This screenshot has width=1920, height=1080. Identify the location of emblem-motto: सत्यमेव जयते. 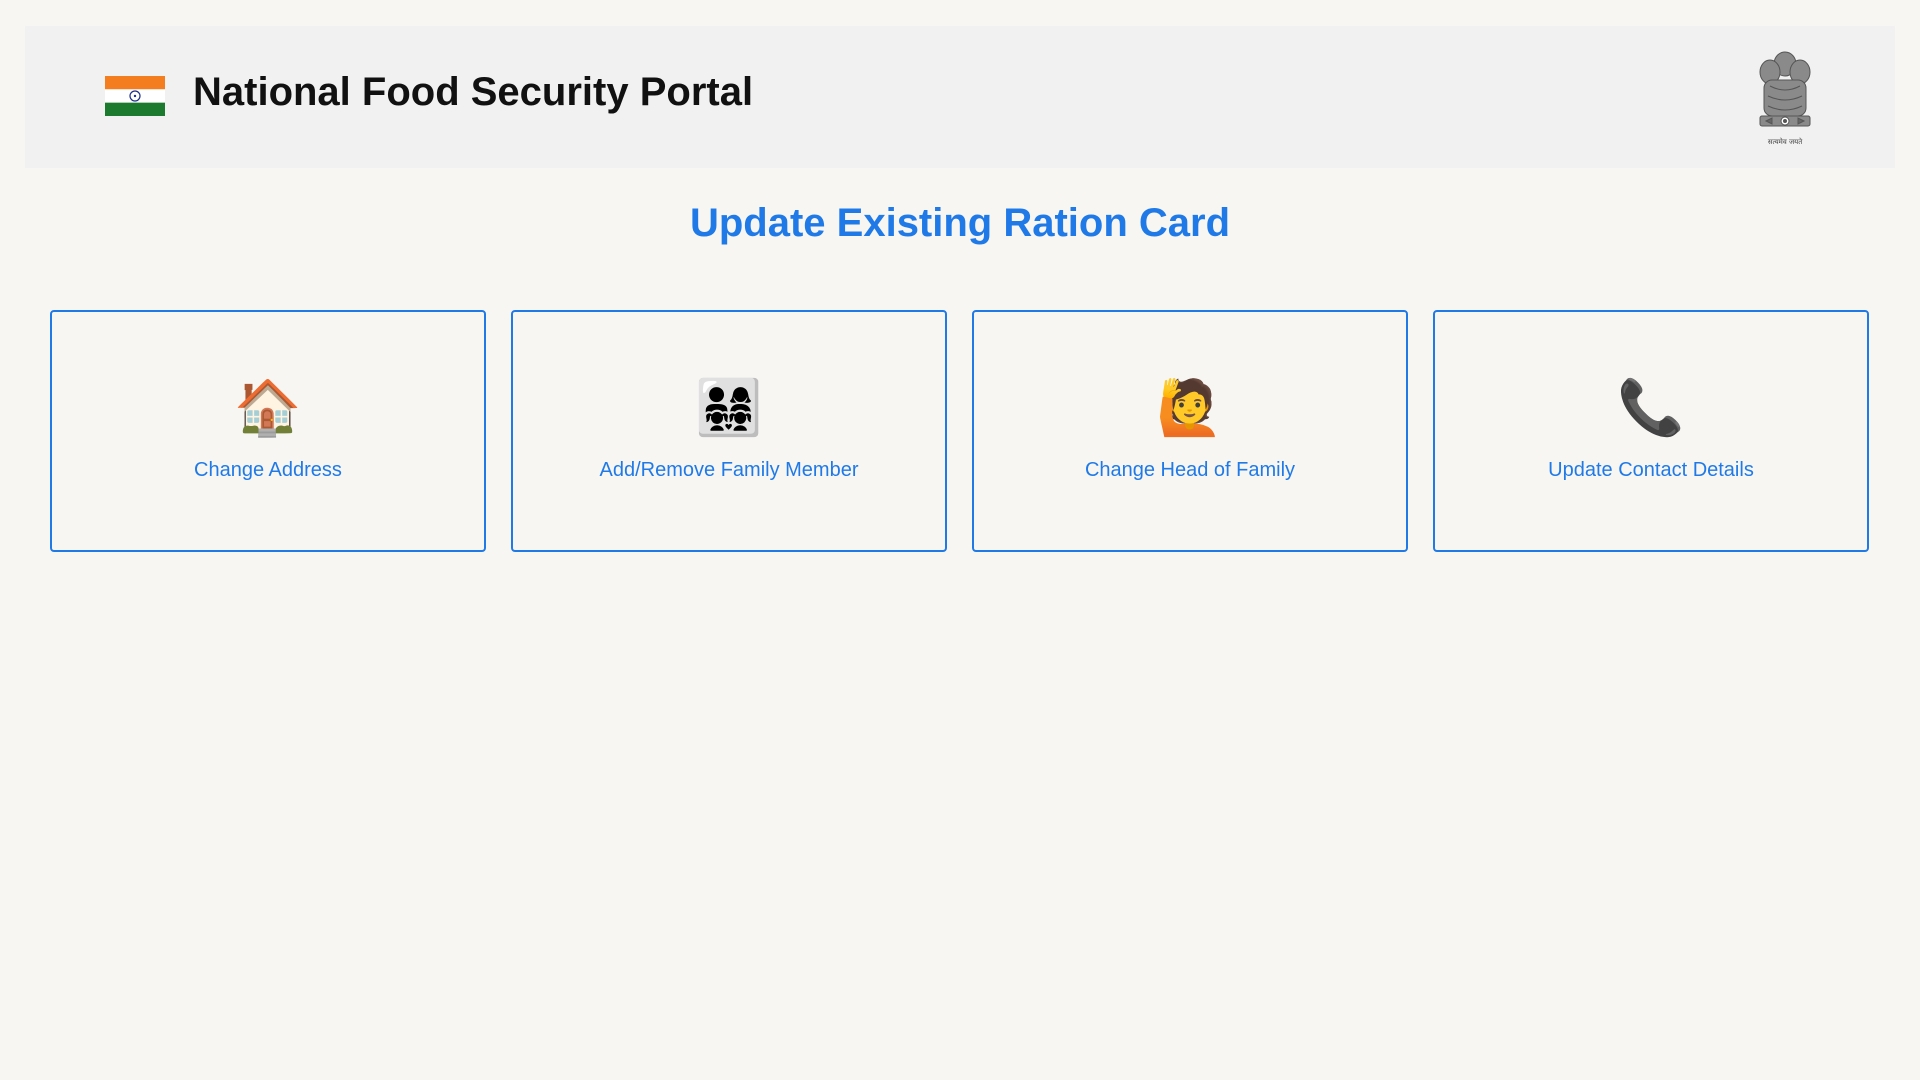
(1785, 141).